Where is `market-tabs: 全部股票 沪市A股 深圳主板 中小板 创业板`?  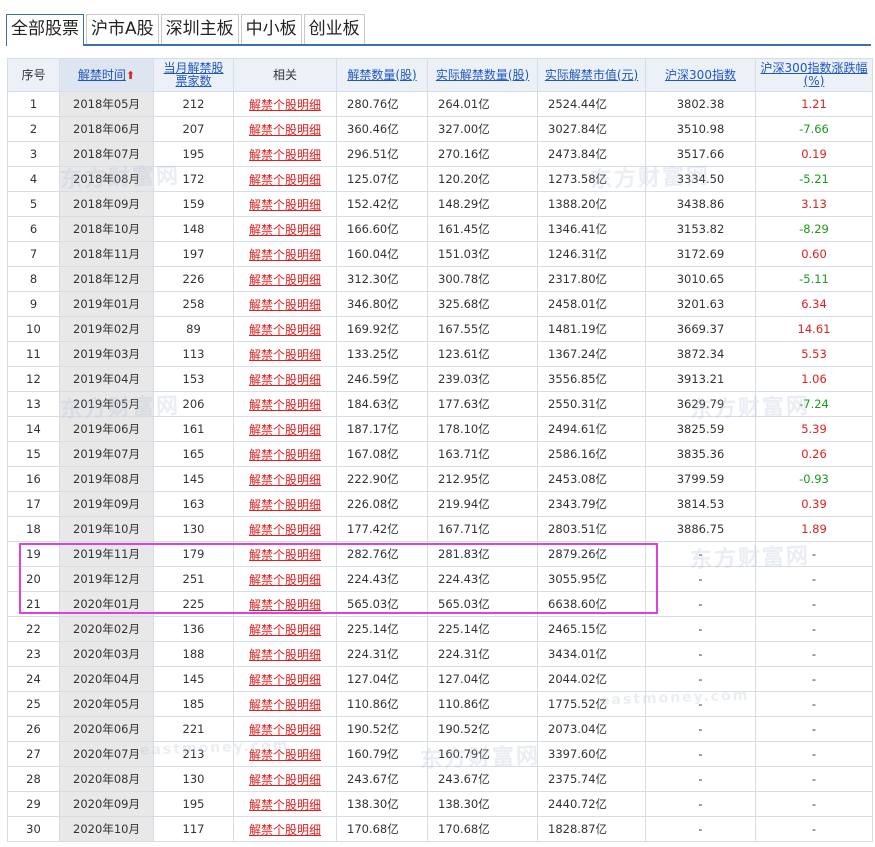
market-tabs: 全部股票 沪市A股 深圳主板 中小板 创业板 is located at coordinates (186, 30).